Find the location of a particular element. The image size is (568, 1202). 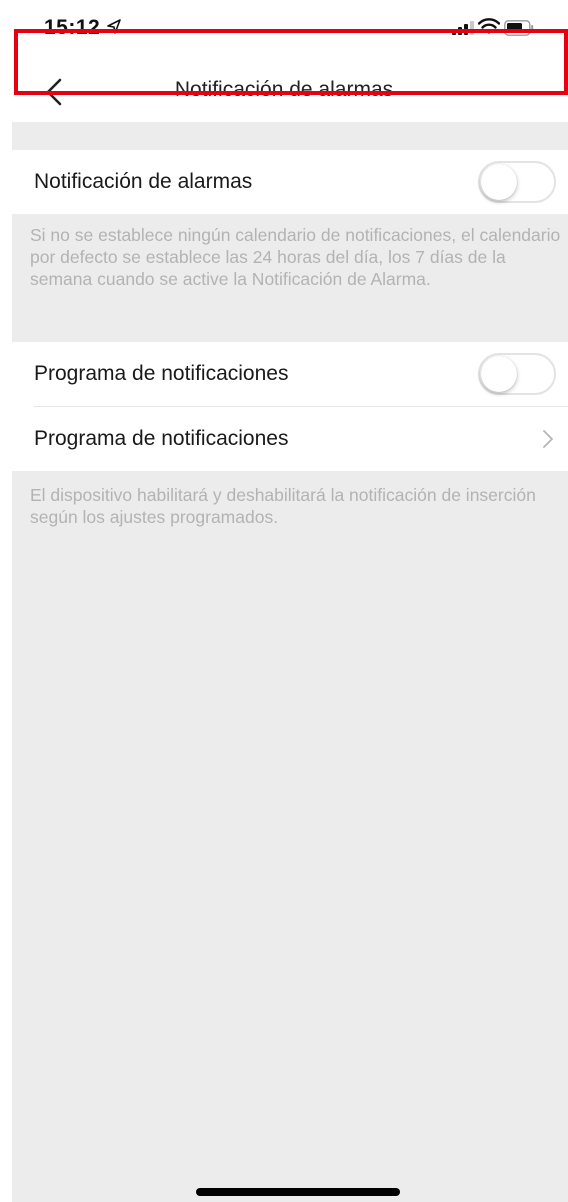

alarm-notification-toggle is located at coordinates (517, 182).